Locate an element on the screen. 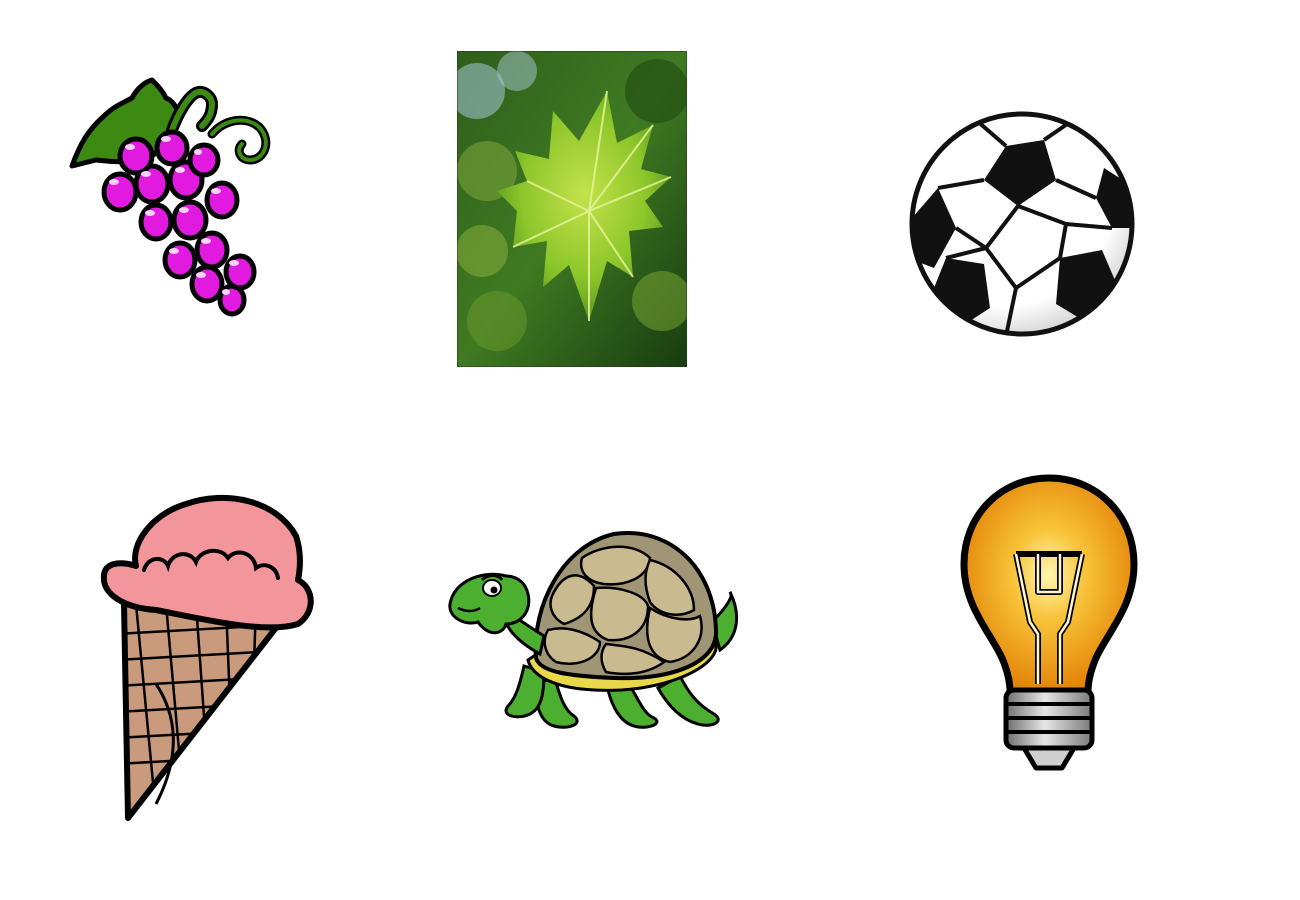 The height and width of the screenshot is (900, 1300). turtle-icon is located at coordinates (594, 630).